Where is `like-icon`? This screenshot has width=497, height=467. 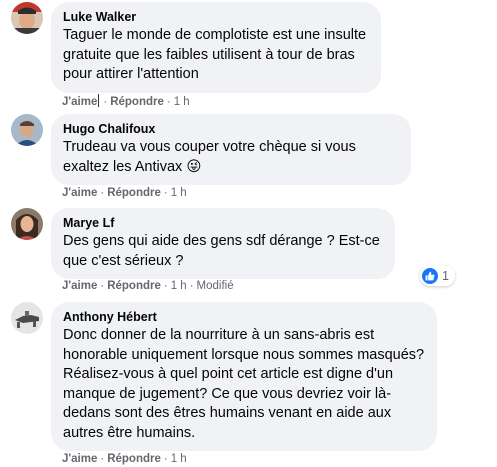 like-icon is located at coordinates (430, 276).